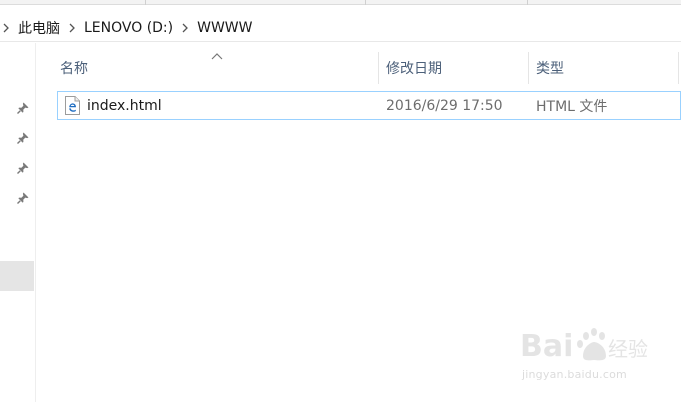 The image size is (681, 402). I want to click on column-header-row: 名称 修改日期 类型, so click(358, 68).